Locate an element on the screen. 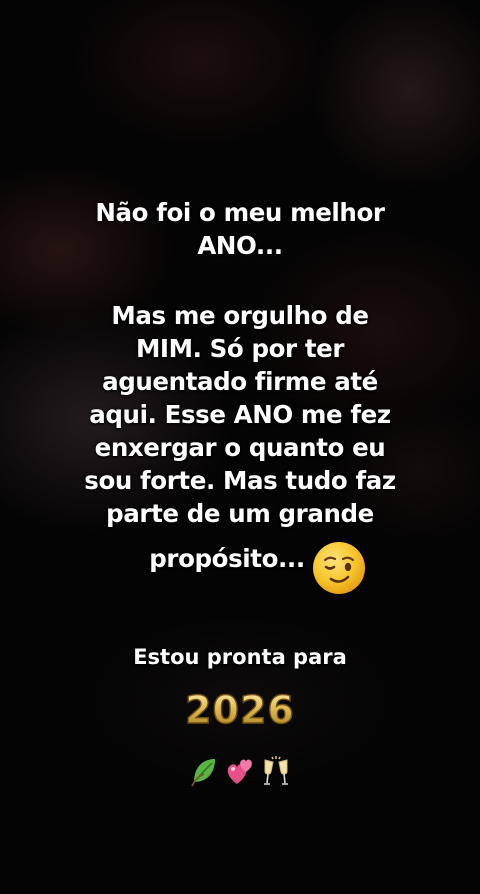 This screenshot has width=480, height=894. message-line: aguentado firme até is located at coordinates (240, 381).